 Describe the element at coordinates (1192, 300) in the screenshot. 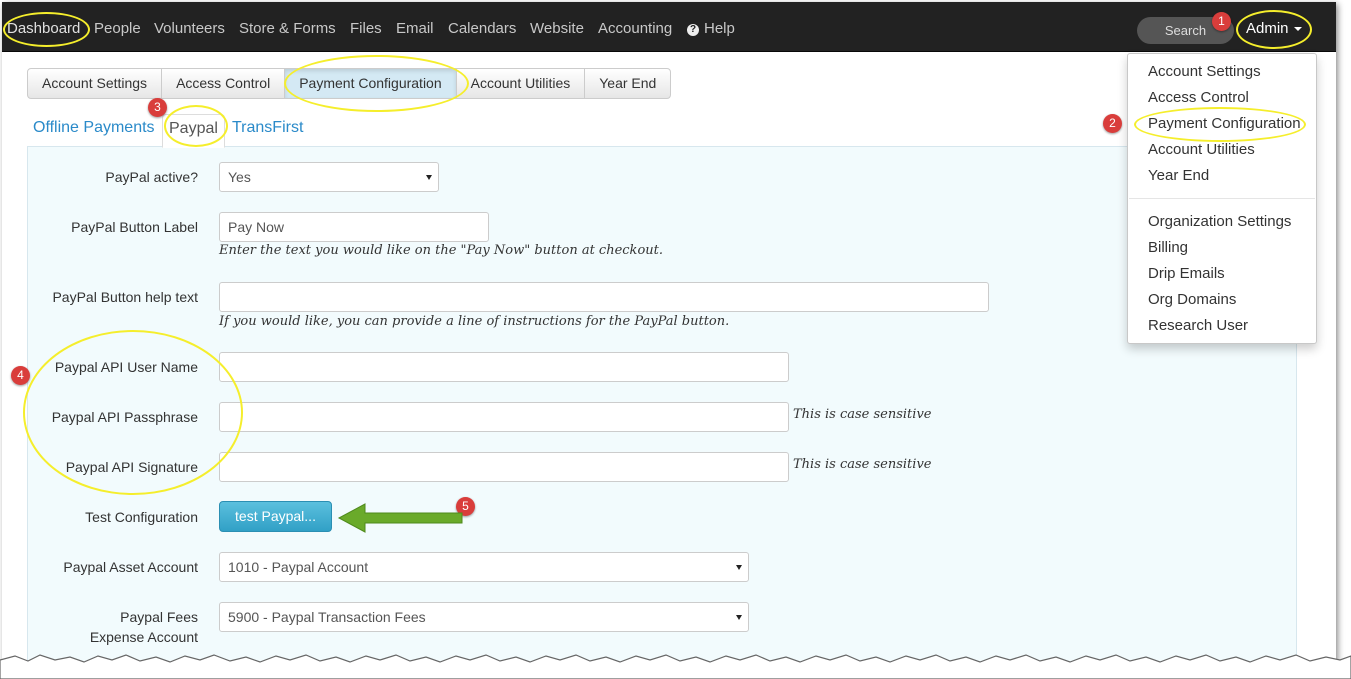

I see `menu-org-domains: Org Domains` at that location.